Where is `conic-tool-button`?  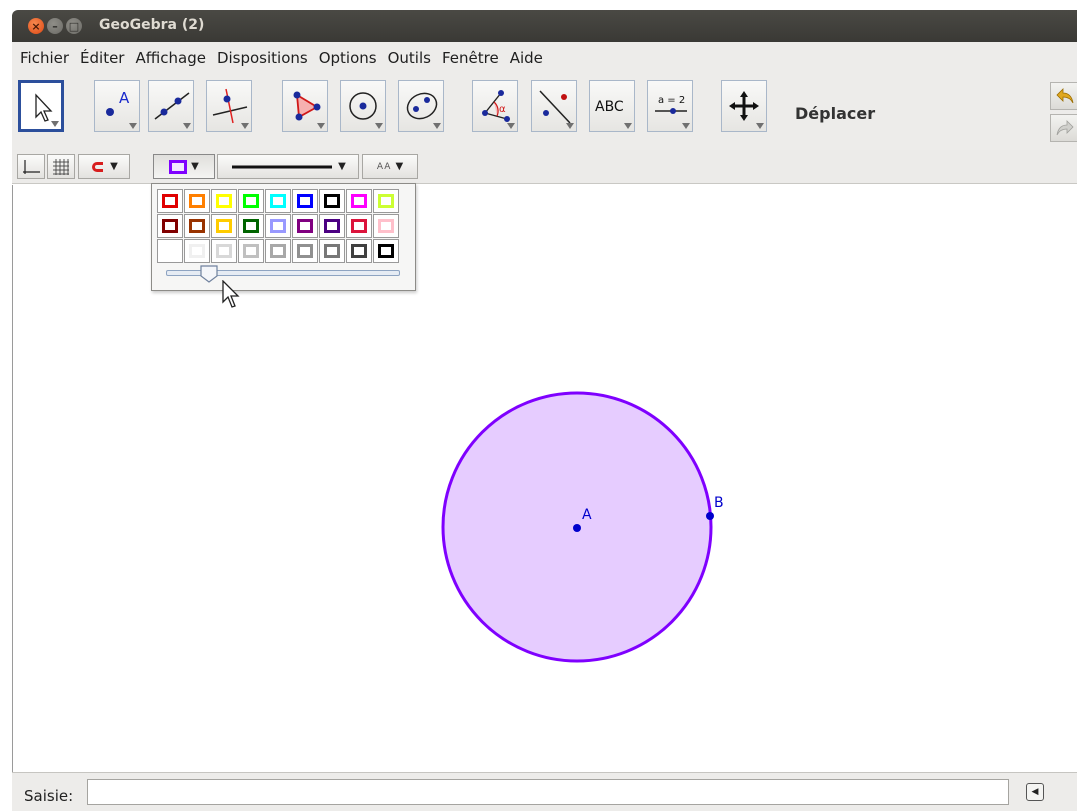
conic-tool-button is located at coordinates (421, 106).